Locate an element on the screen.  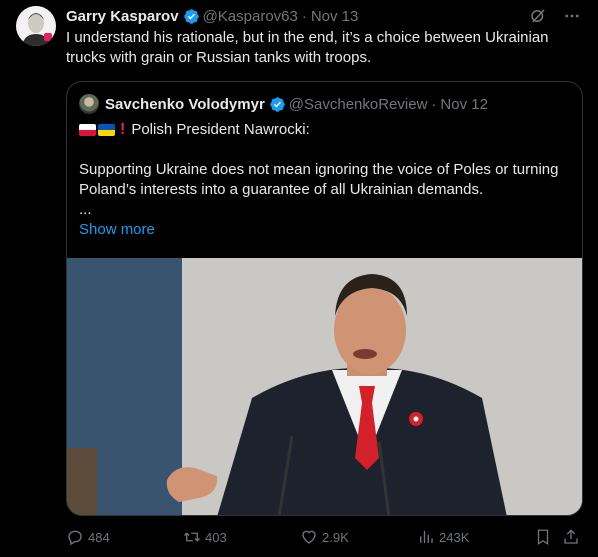
reply-icon is located at coordinates (75, 538).